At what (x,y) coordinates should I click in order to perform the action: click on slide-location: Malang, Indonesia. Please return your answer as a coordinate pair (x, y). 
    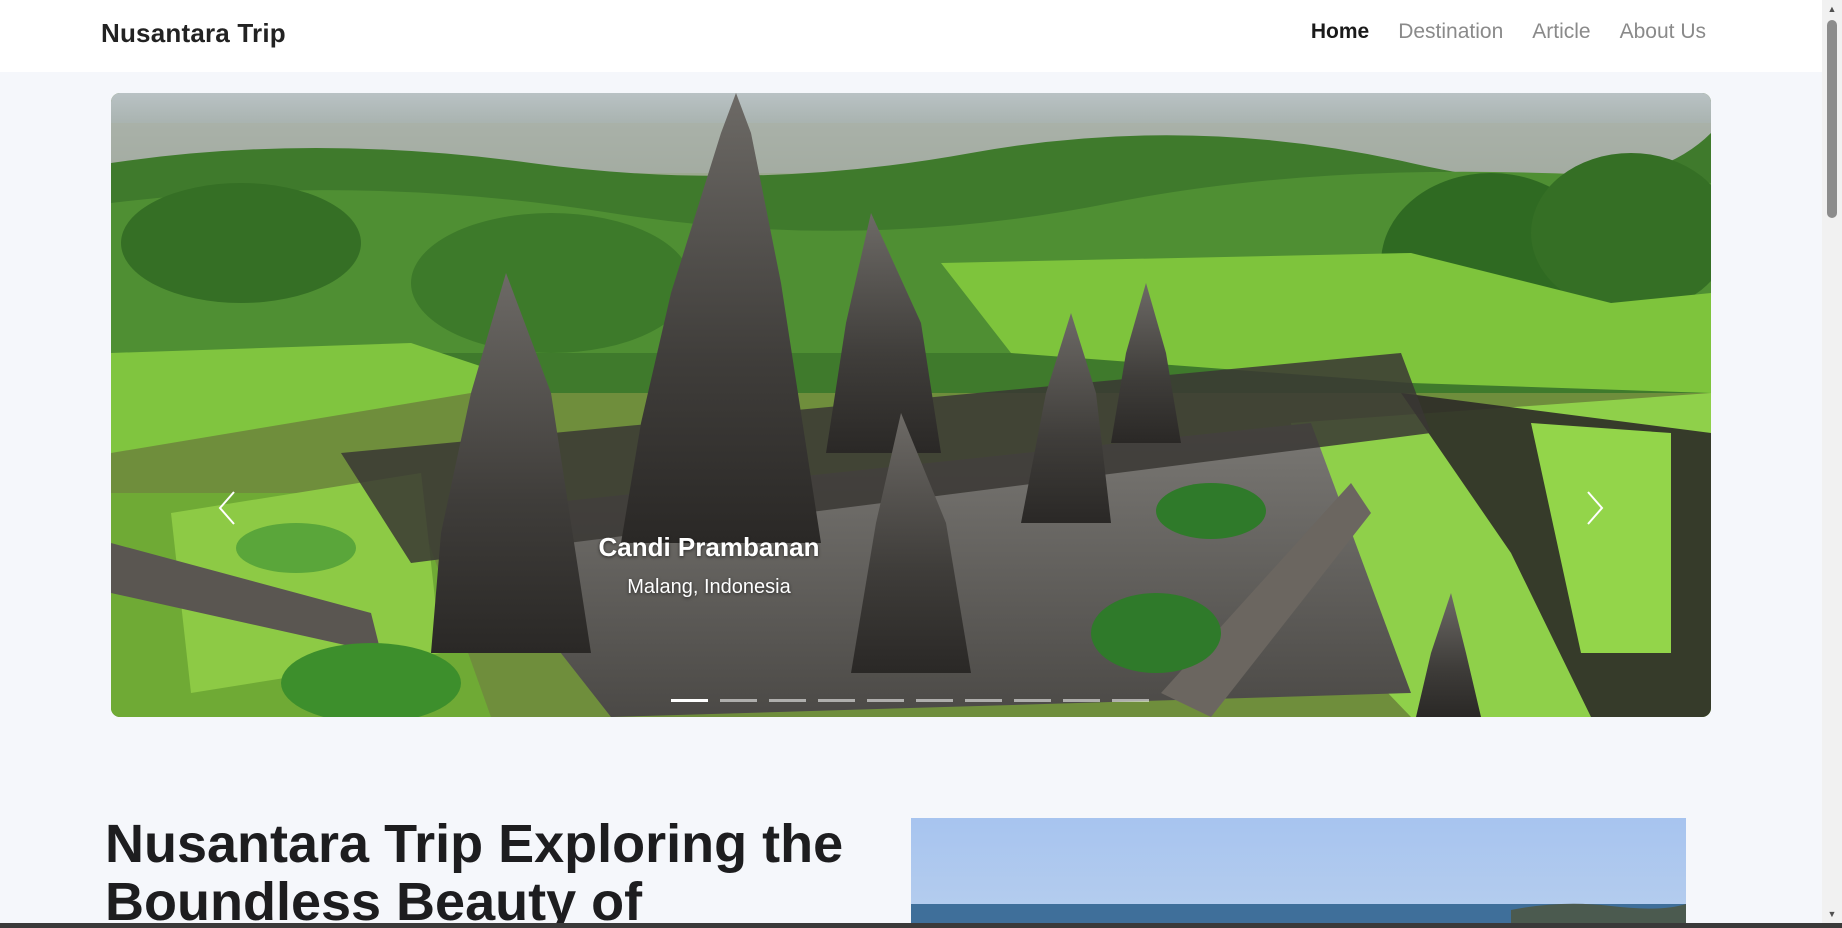
    Looking at the image, I should click on (709, 587).